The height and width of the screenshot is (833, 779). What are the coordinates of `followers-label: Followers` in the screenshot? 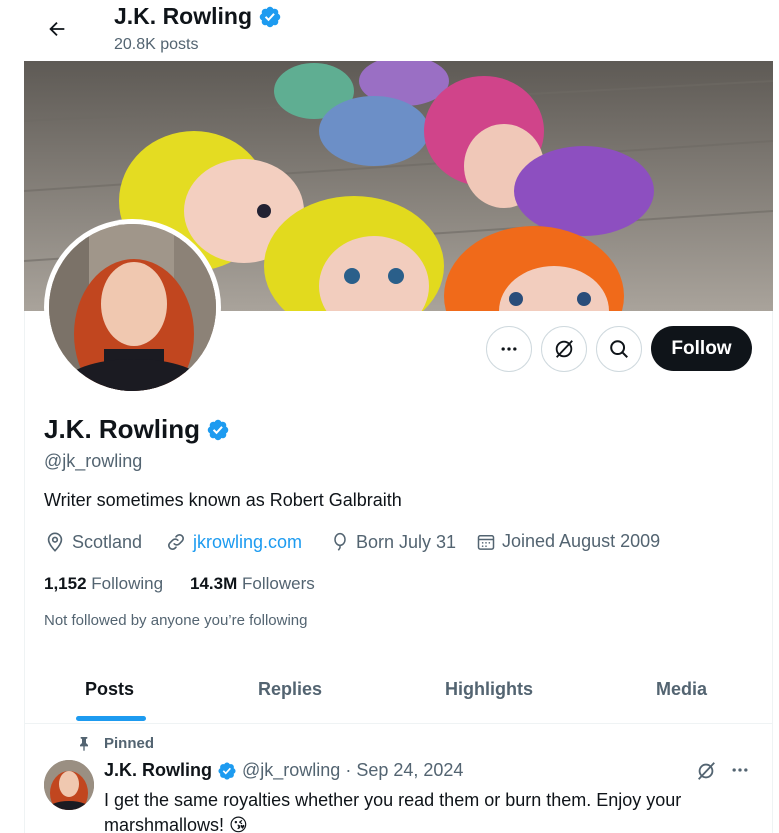 It's located at (278, 583).